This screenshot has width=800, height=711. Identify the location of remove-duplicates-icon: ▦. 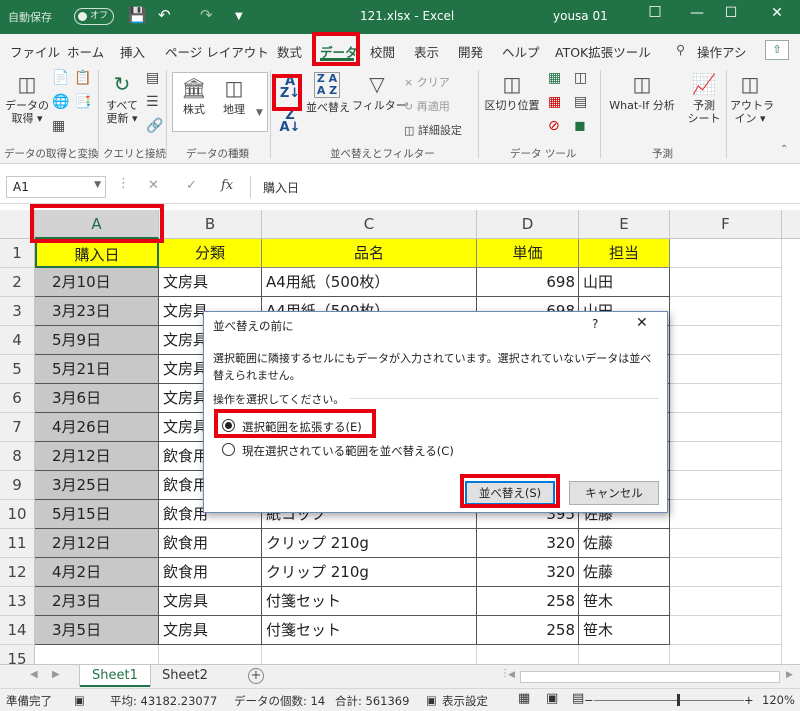
(554, 102).